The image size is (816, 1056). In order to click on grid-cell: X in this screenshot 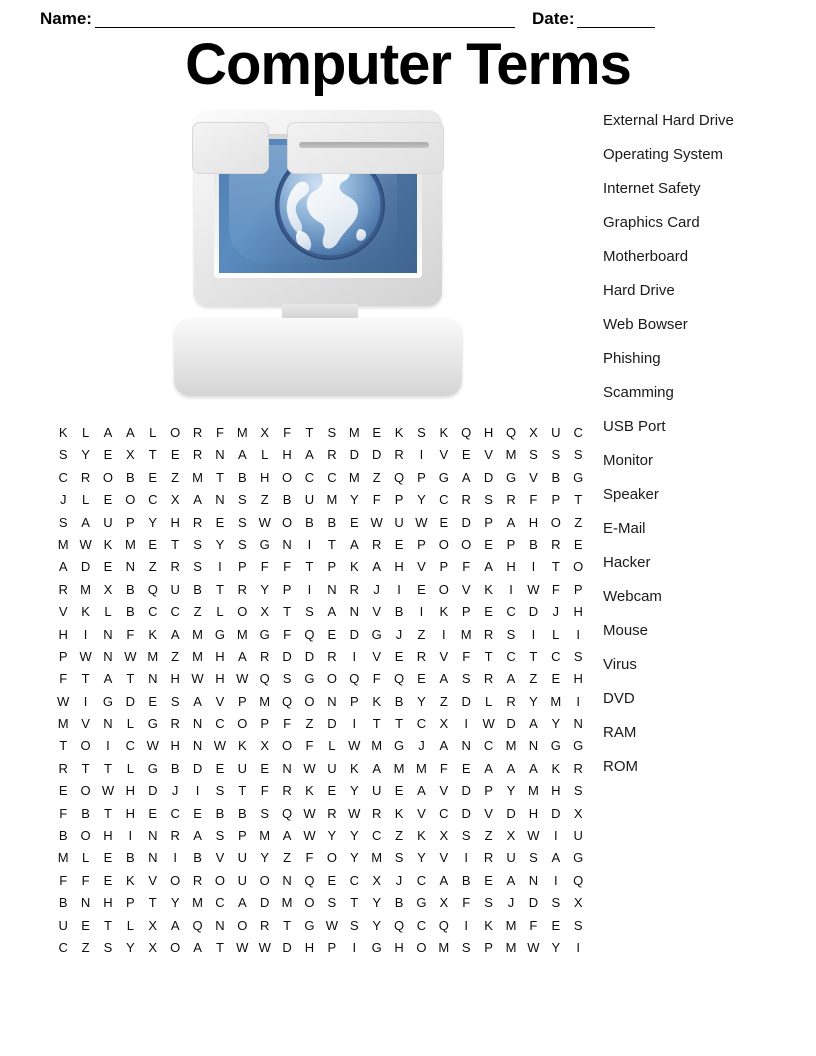, I will do `click(578, 814)`.